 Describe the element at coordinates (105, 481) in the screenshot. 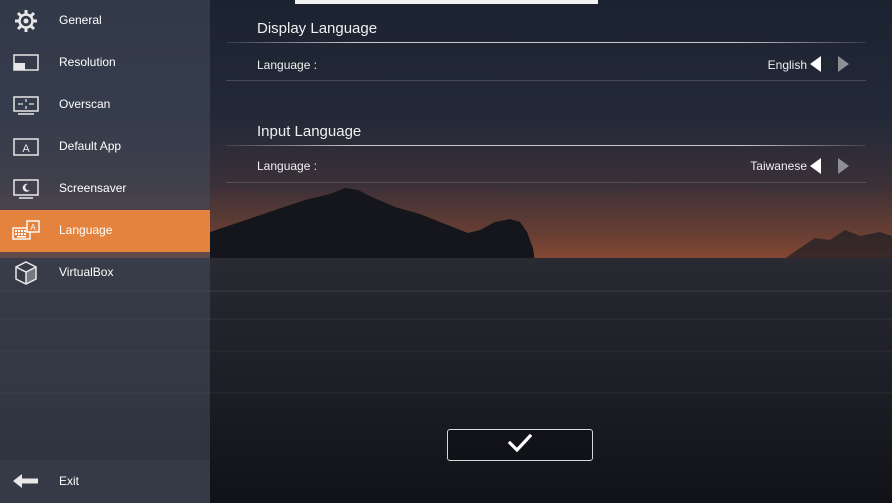

I see `exit-button: Exit` at that location.